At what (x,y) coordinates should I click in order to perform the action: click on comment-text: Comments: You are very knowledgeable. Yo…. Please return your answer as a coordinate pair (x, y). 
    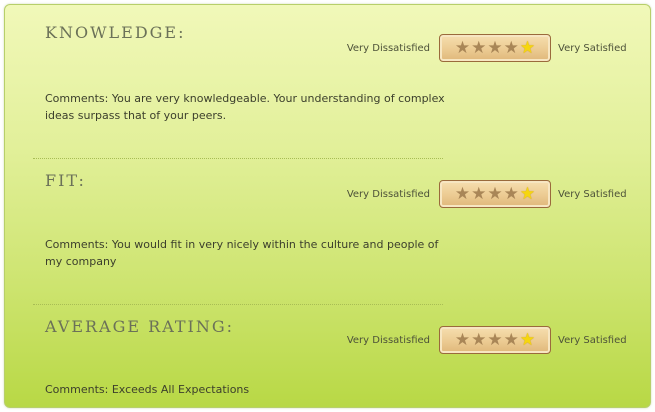
    Looking at the image, I should click on (245, 107).